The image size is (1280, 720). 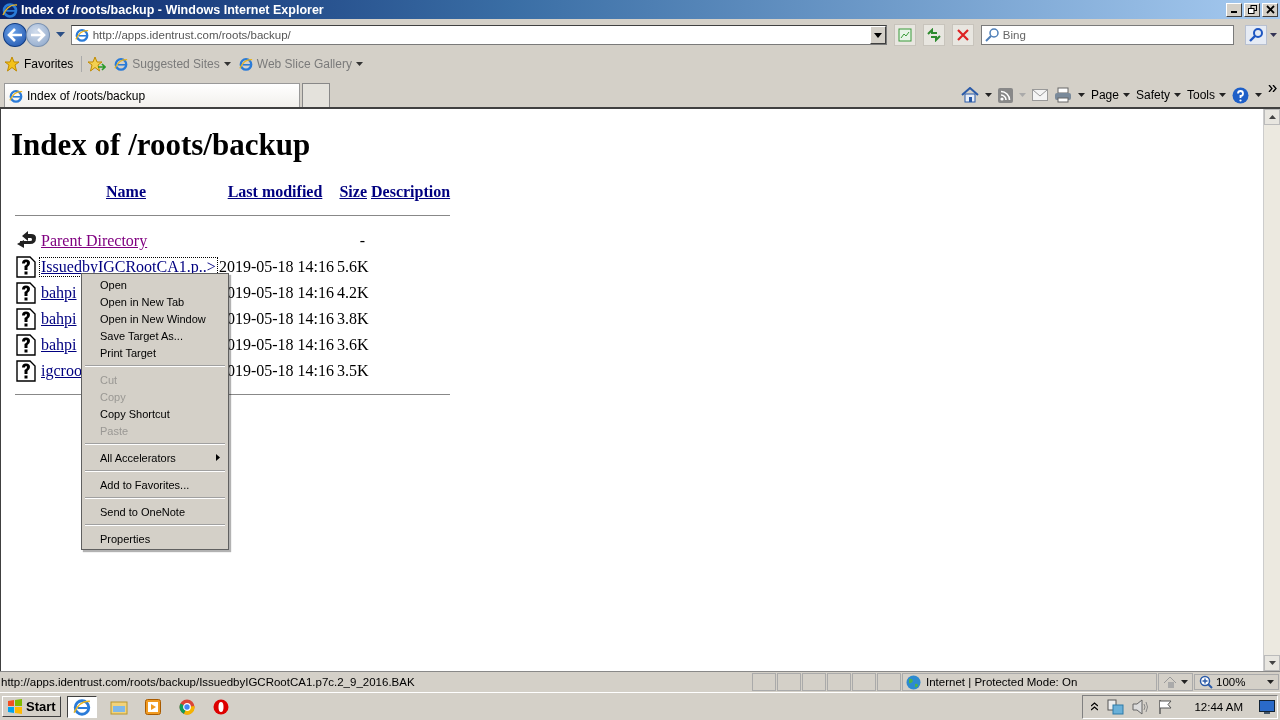 What do you see at coordinates (1206, 95) in the screenshot?
I see `command-menu: Tools` at bounding box center [1206, 95].